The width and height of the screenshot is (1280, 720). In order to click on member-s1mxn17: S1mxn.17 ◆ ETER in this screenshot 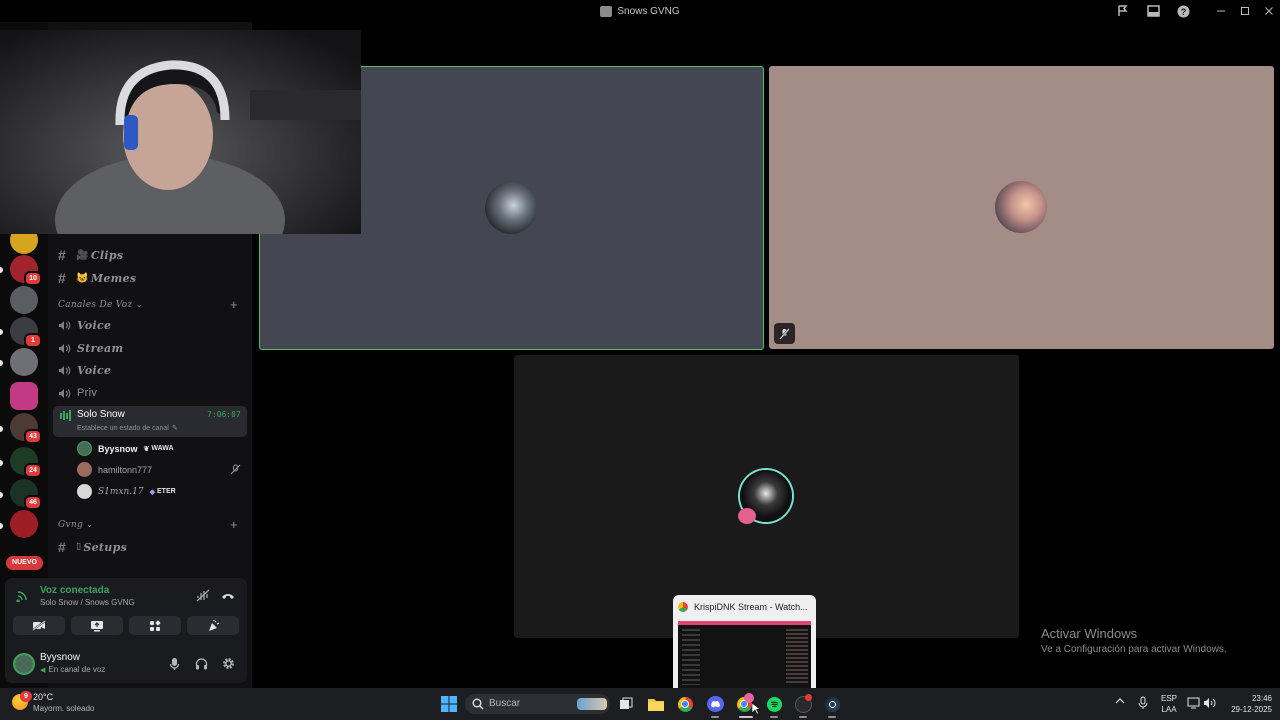, I will do `click(126, 491)`.